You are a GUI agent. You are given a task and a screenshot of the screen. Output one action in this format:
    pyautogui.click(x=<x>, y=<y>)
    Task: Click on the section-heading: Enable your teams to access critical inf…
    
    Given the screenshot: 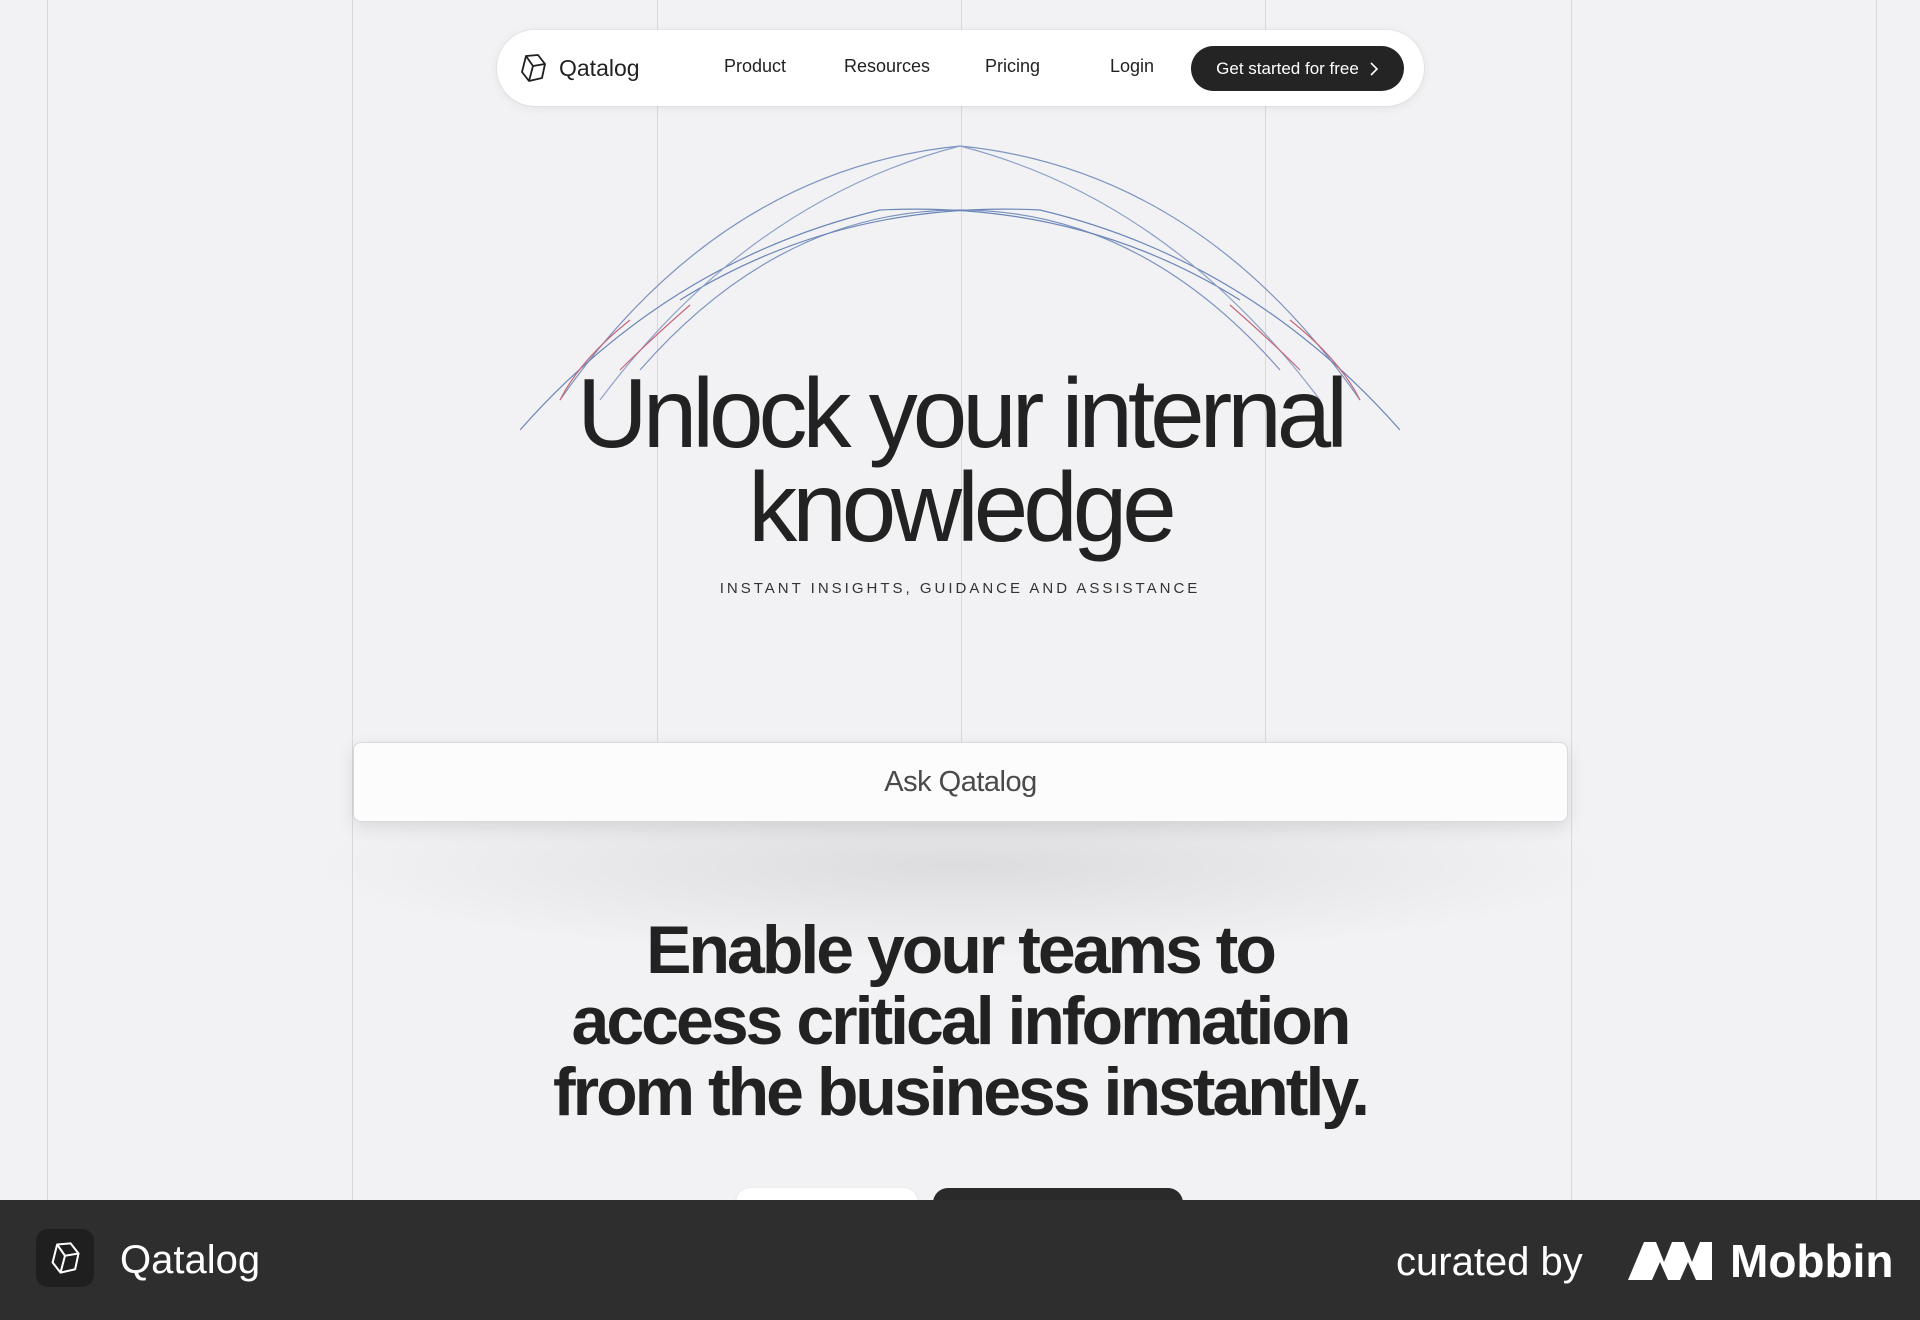 What is the action you would take?
    pyautogui.click(x=960, y=1021)
    